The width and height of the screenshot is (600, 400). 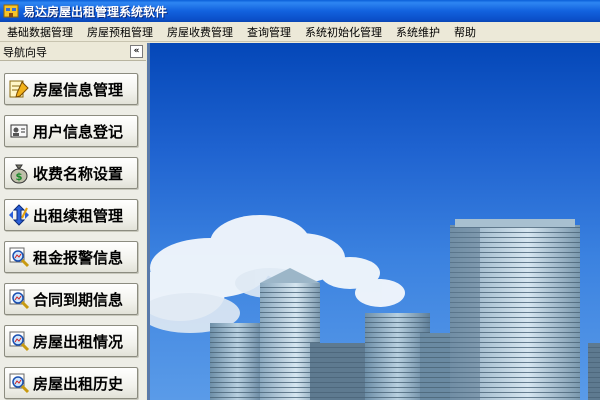 I want to click on title-bar: 易达房屋出租管理系统软件, so click(x=300, y=11).